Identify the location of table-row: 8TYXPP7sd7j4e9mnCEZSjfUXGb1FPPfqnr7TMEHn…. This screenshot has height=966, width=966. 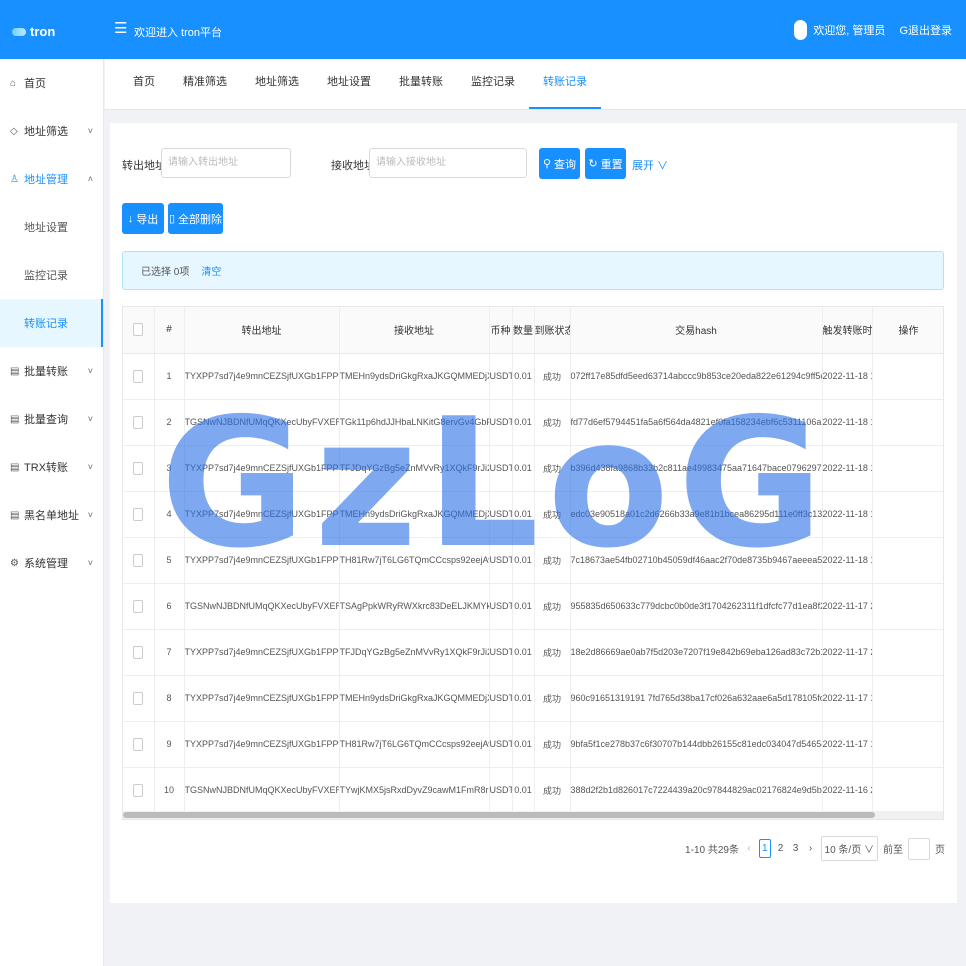
(533, 698).